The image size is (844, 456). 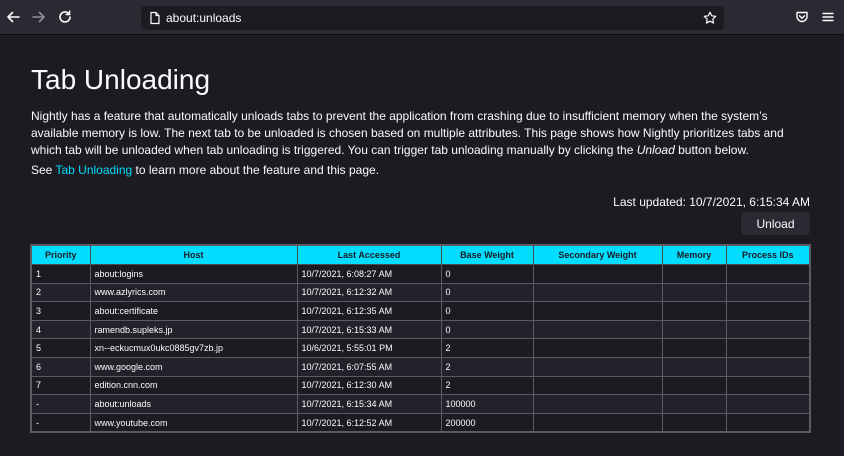 I want to click on cell-base-weight: 100000, so click(x=487, y=404).